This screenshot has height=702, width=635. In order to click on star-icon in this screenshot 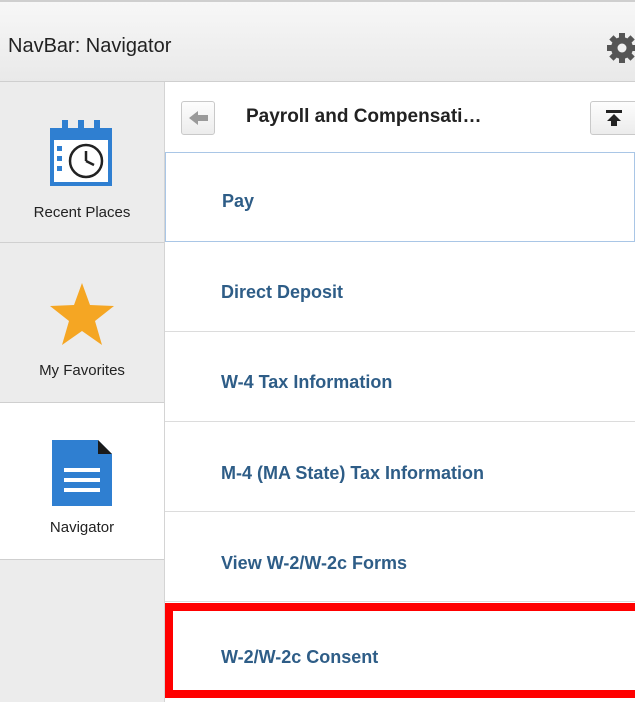, I will do `click(82, 316)`.